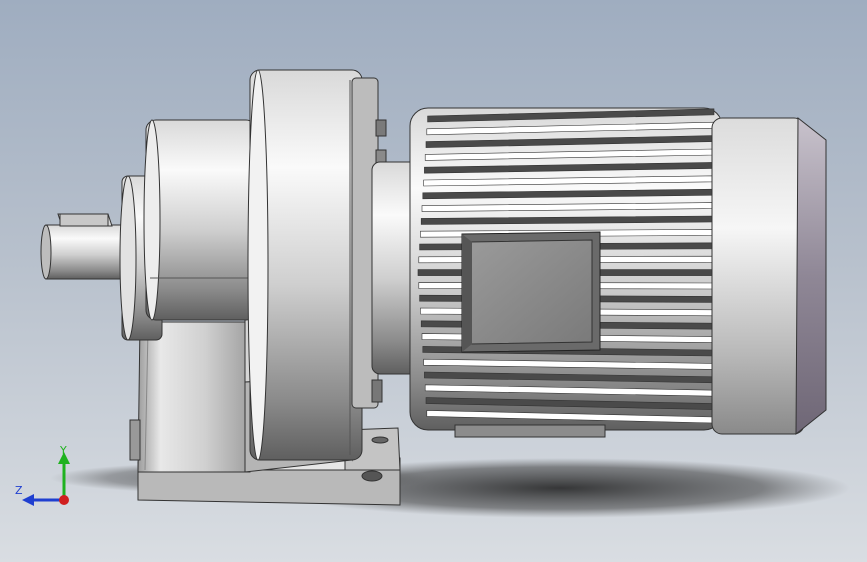 Image resolution: width=867 pixels, height=562 pixels. What do you see at coordinates (28, 500) in the screenshot?
I see `z-arrow-icon` at bounding box center [28, 500].